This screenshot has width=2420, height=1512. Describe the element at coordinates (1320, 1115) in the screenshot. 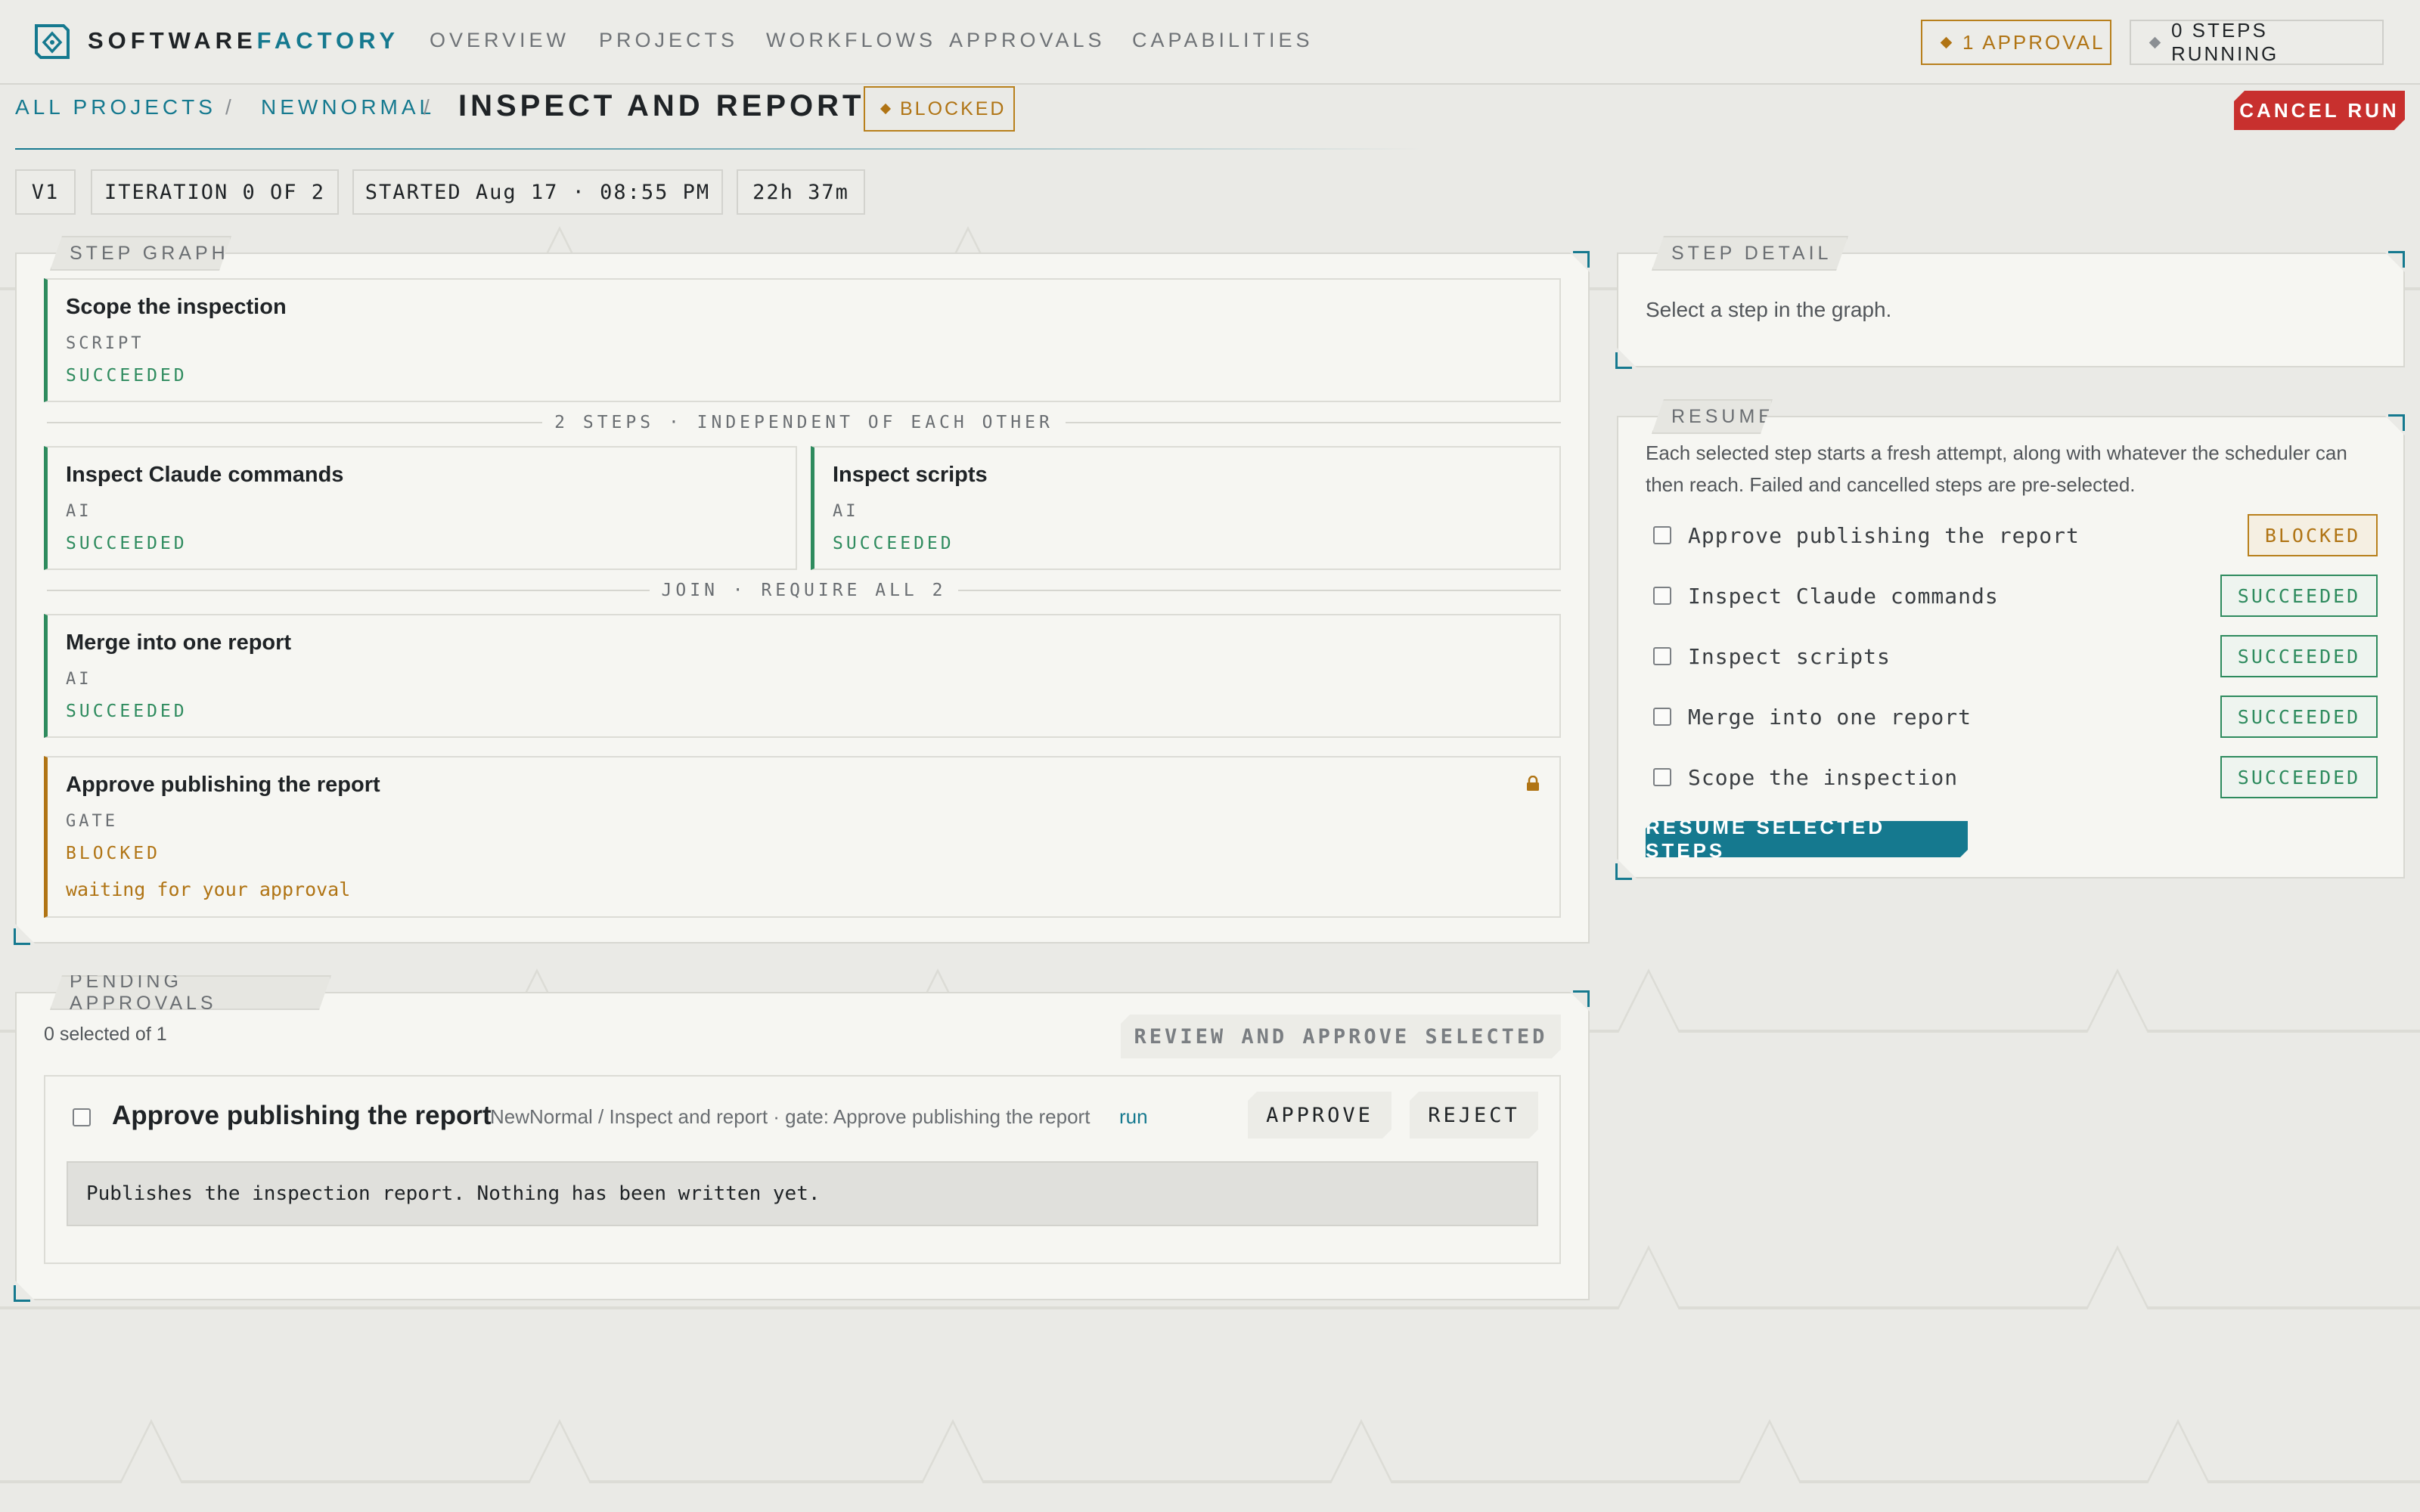

I see `approve-button: APPROVE` at that location.